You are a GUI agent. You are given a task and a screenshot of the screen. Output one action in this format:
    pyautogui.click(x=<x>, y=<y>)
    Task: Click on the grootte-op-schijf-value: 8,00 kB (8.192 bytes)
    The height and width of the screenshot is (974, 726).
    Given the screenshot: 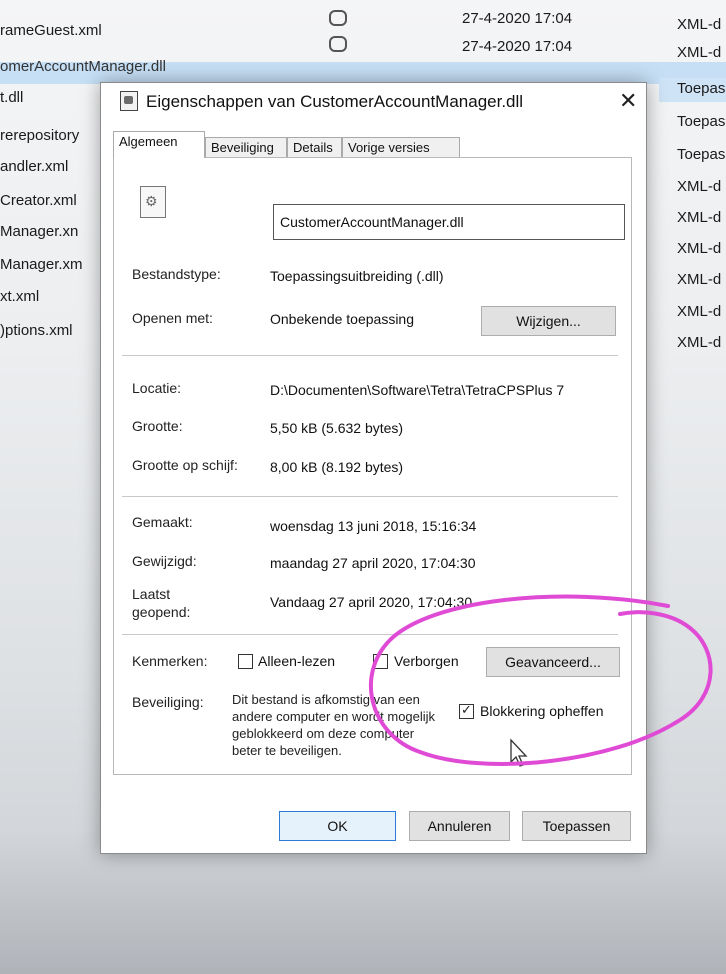 What is the action you would take?
    pyautogui.click(x=337, y=467)
    